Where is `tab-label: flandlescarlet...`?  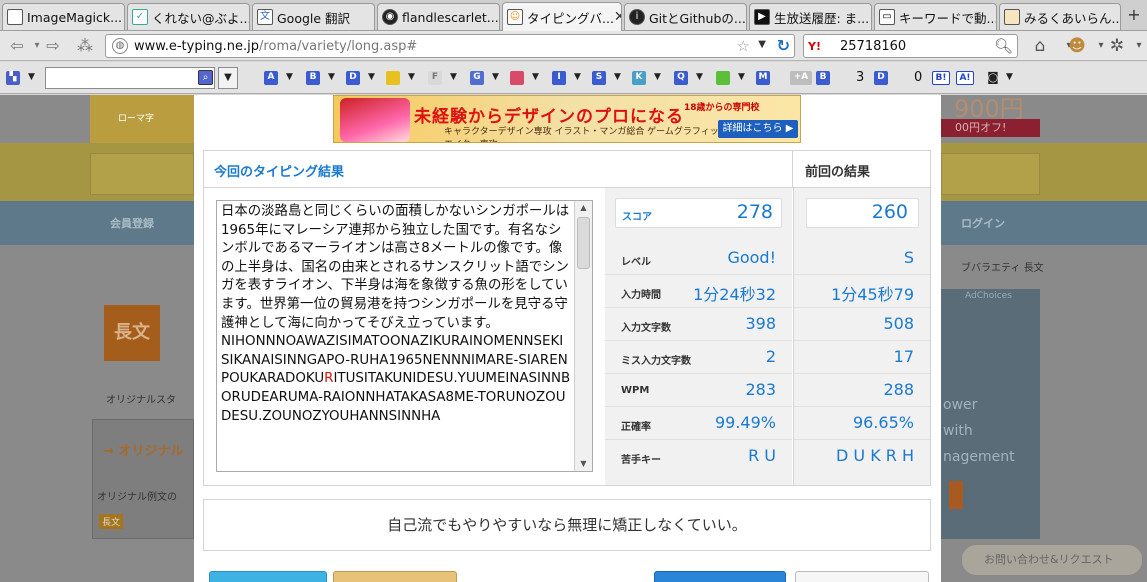 tab-label: flandlescarlet... is located at coordinates (450, 17).